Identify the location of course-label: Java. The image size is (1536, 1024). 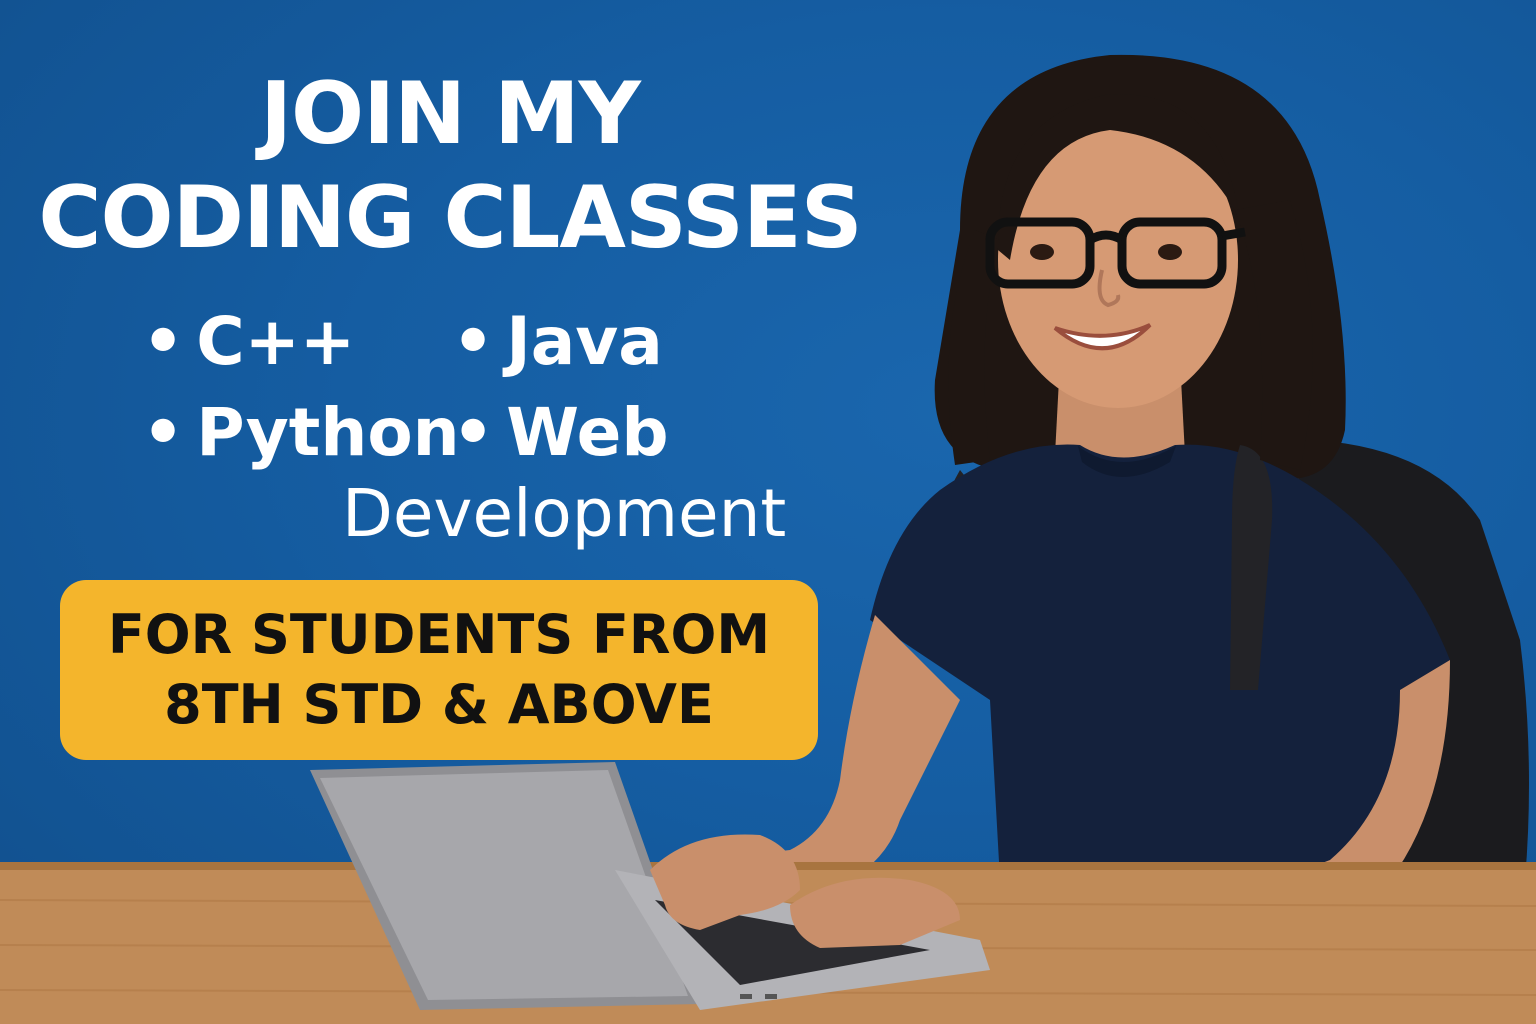
(584, 341).